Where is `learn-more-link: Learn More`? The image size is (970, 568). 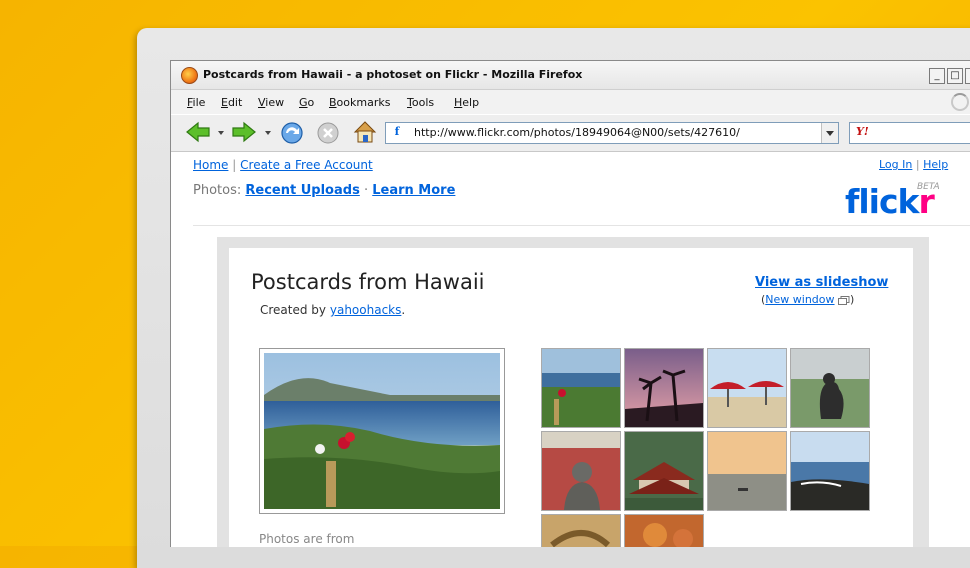
learn-more-link: Learn More is located at coordinates (413, 190).